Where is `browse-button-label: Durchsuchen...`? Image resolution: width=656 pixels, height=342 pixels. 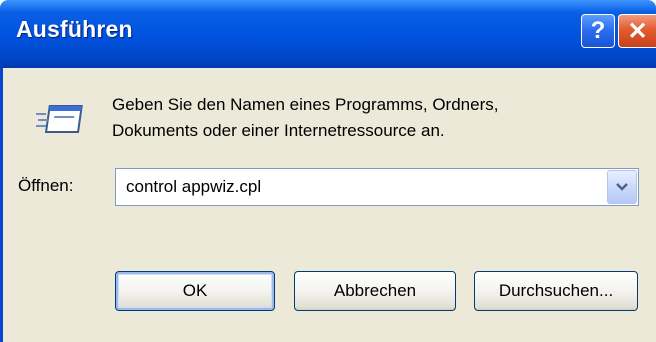
browse-button-label: Durchsuchen... is located at coordinates (556, 290).